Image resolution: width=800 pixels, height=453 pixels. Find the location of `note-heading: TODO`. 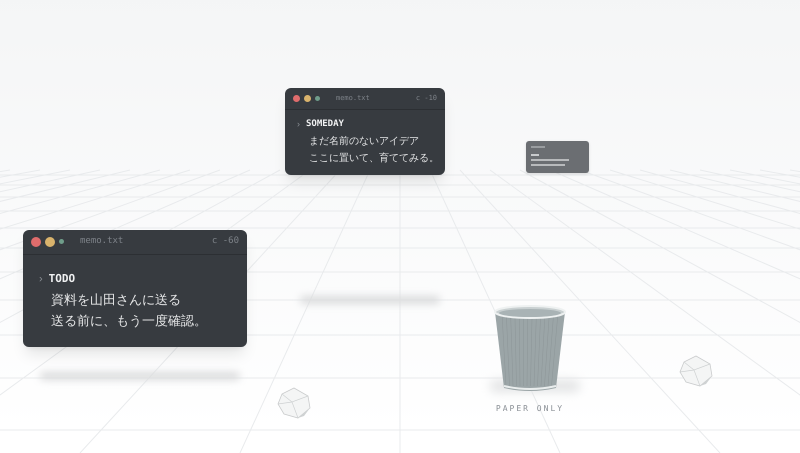

note-heading: TODO is located at coordinates (62, 278).